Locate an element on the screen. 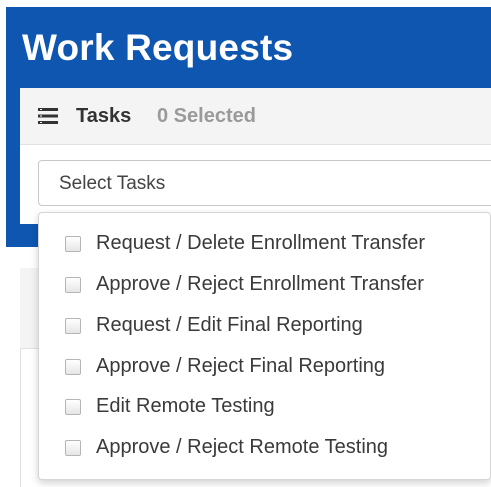 This screenshot has height=487, width=491. option-approve-reject-remote-testing: Approve / Reject Remote Testing is located at coordinates (264, 448).